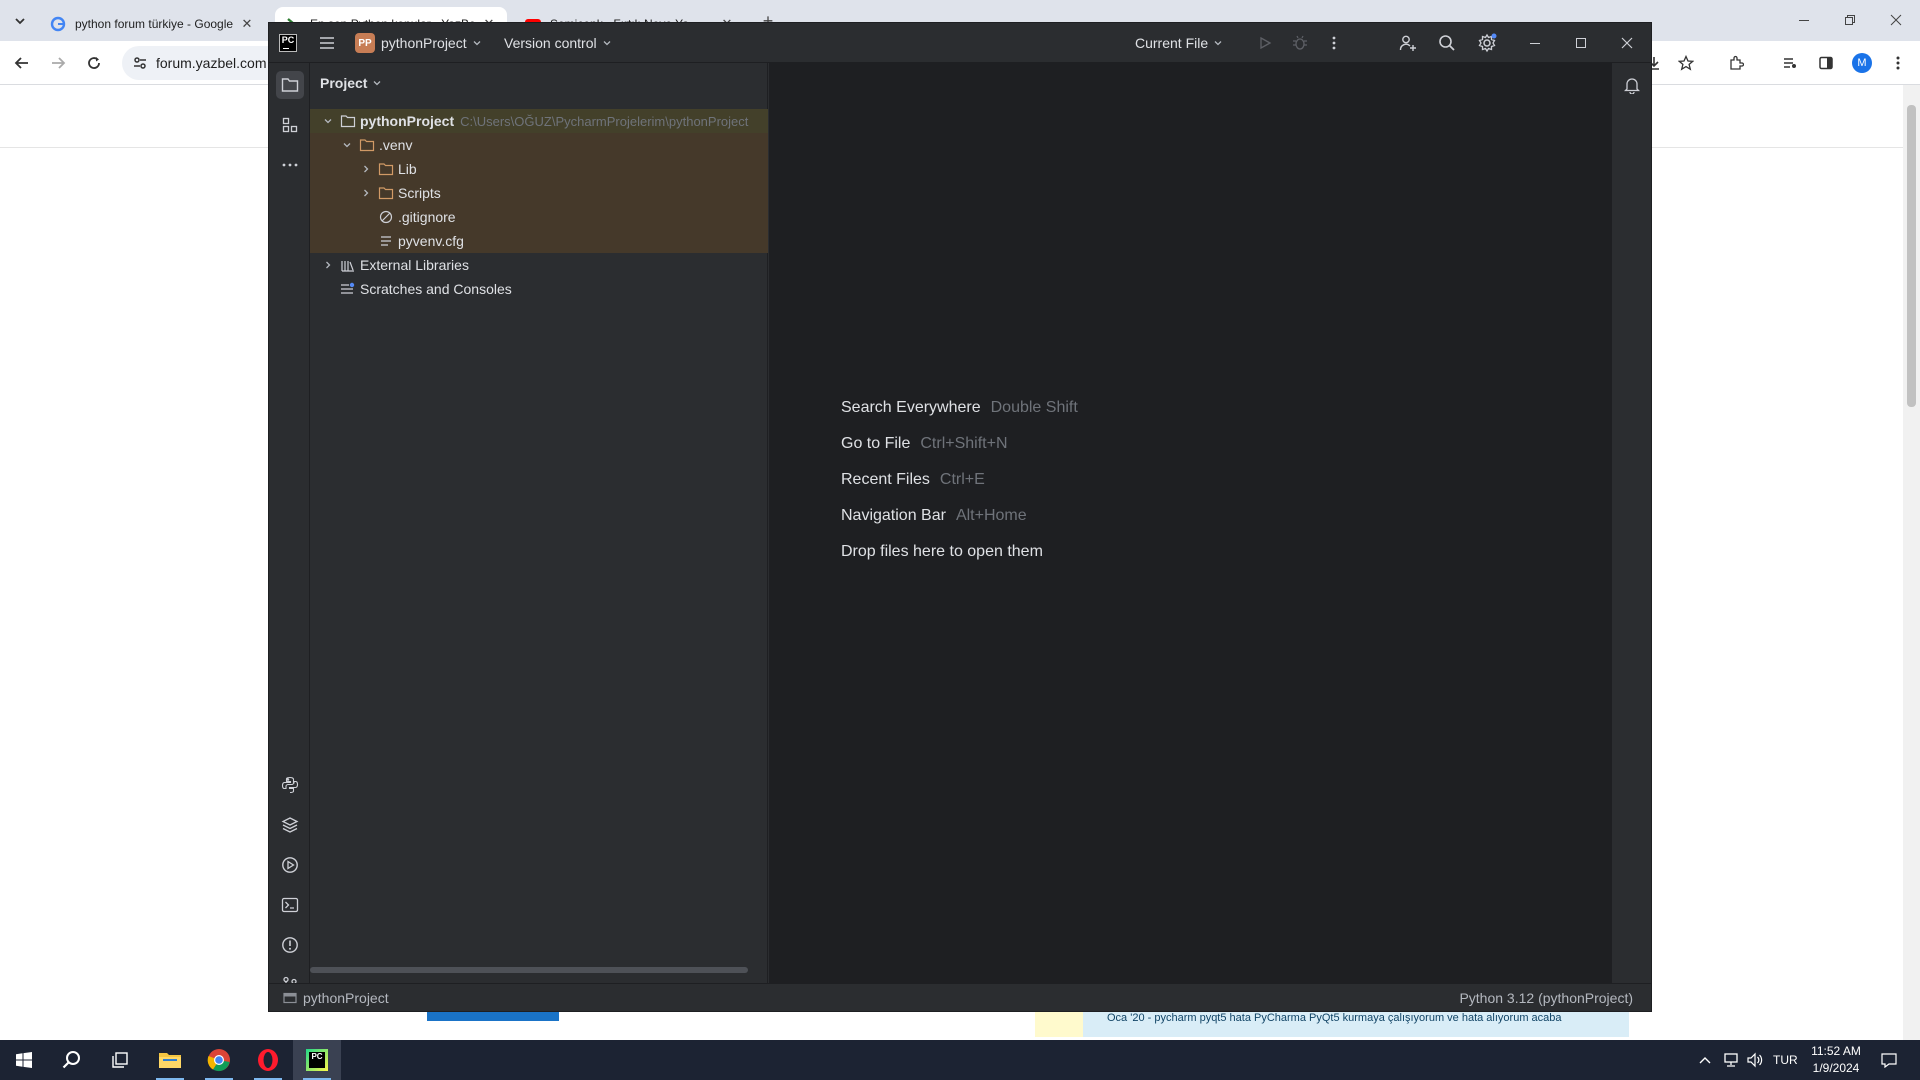  Describe the element at coordinates (1059, 1024) in the screenshot. I see `topic-highlight` at that location.